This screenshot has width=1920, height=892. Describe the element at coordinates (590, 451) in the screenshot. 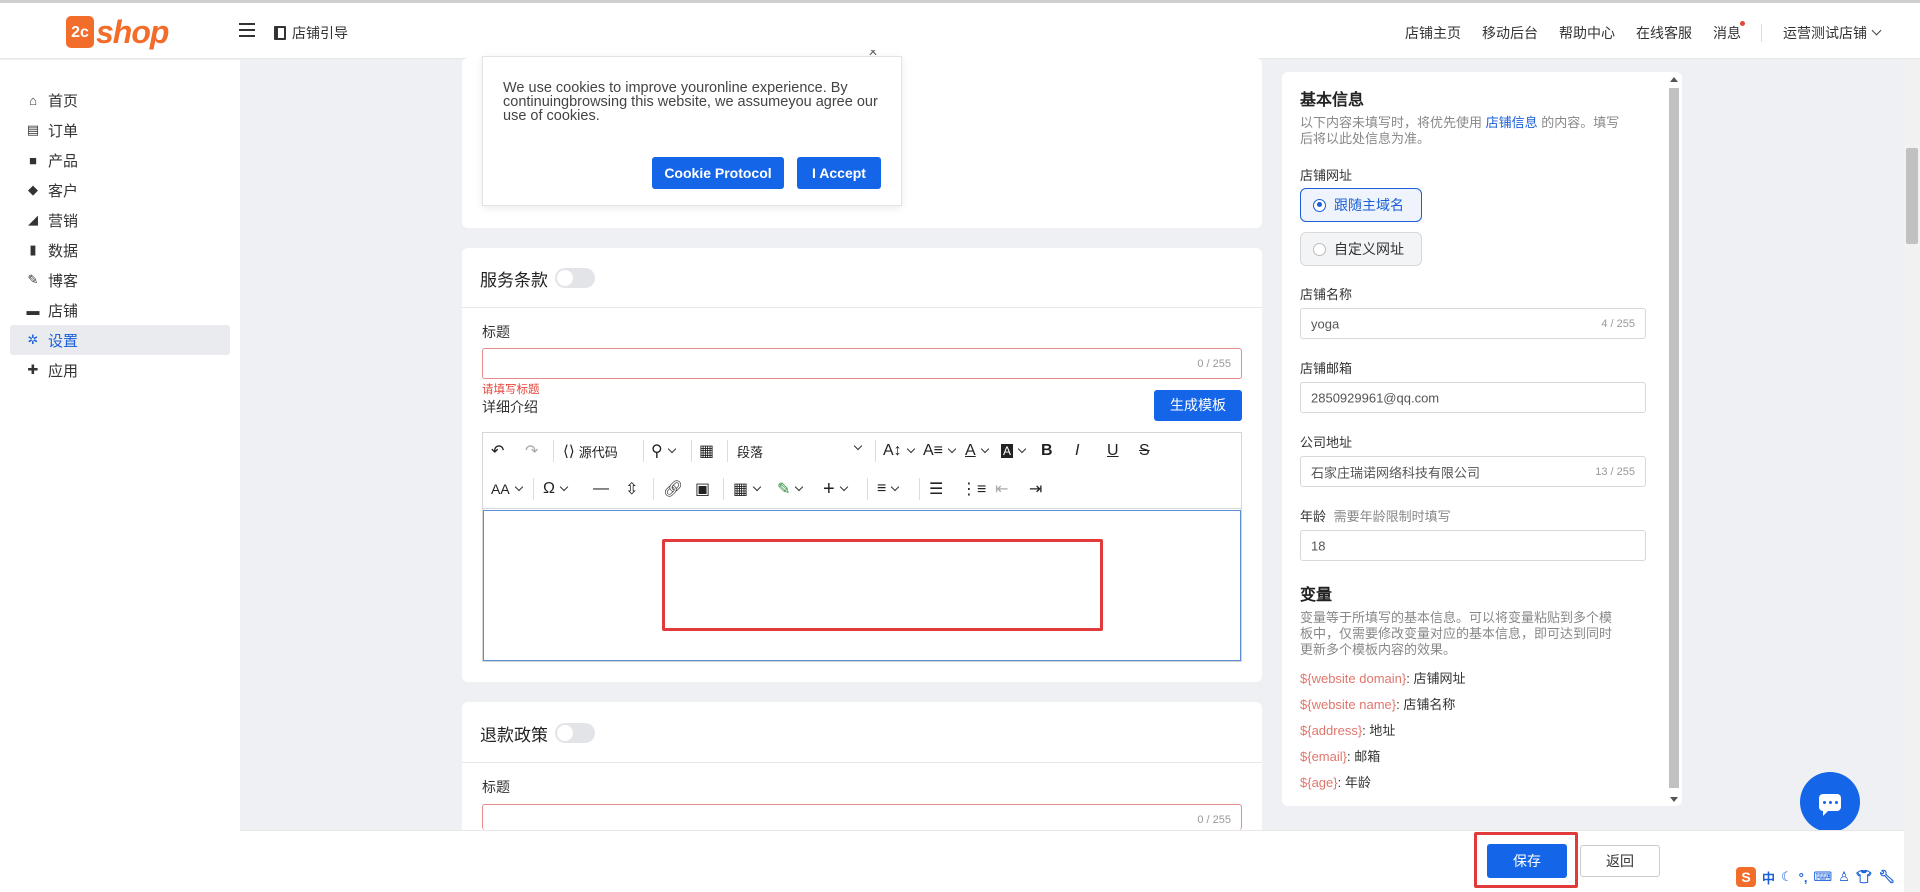

I see `source-code-button: ⟨⟩ 源代码` at that location.